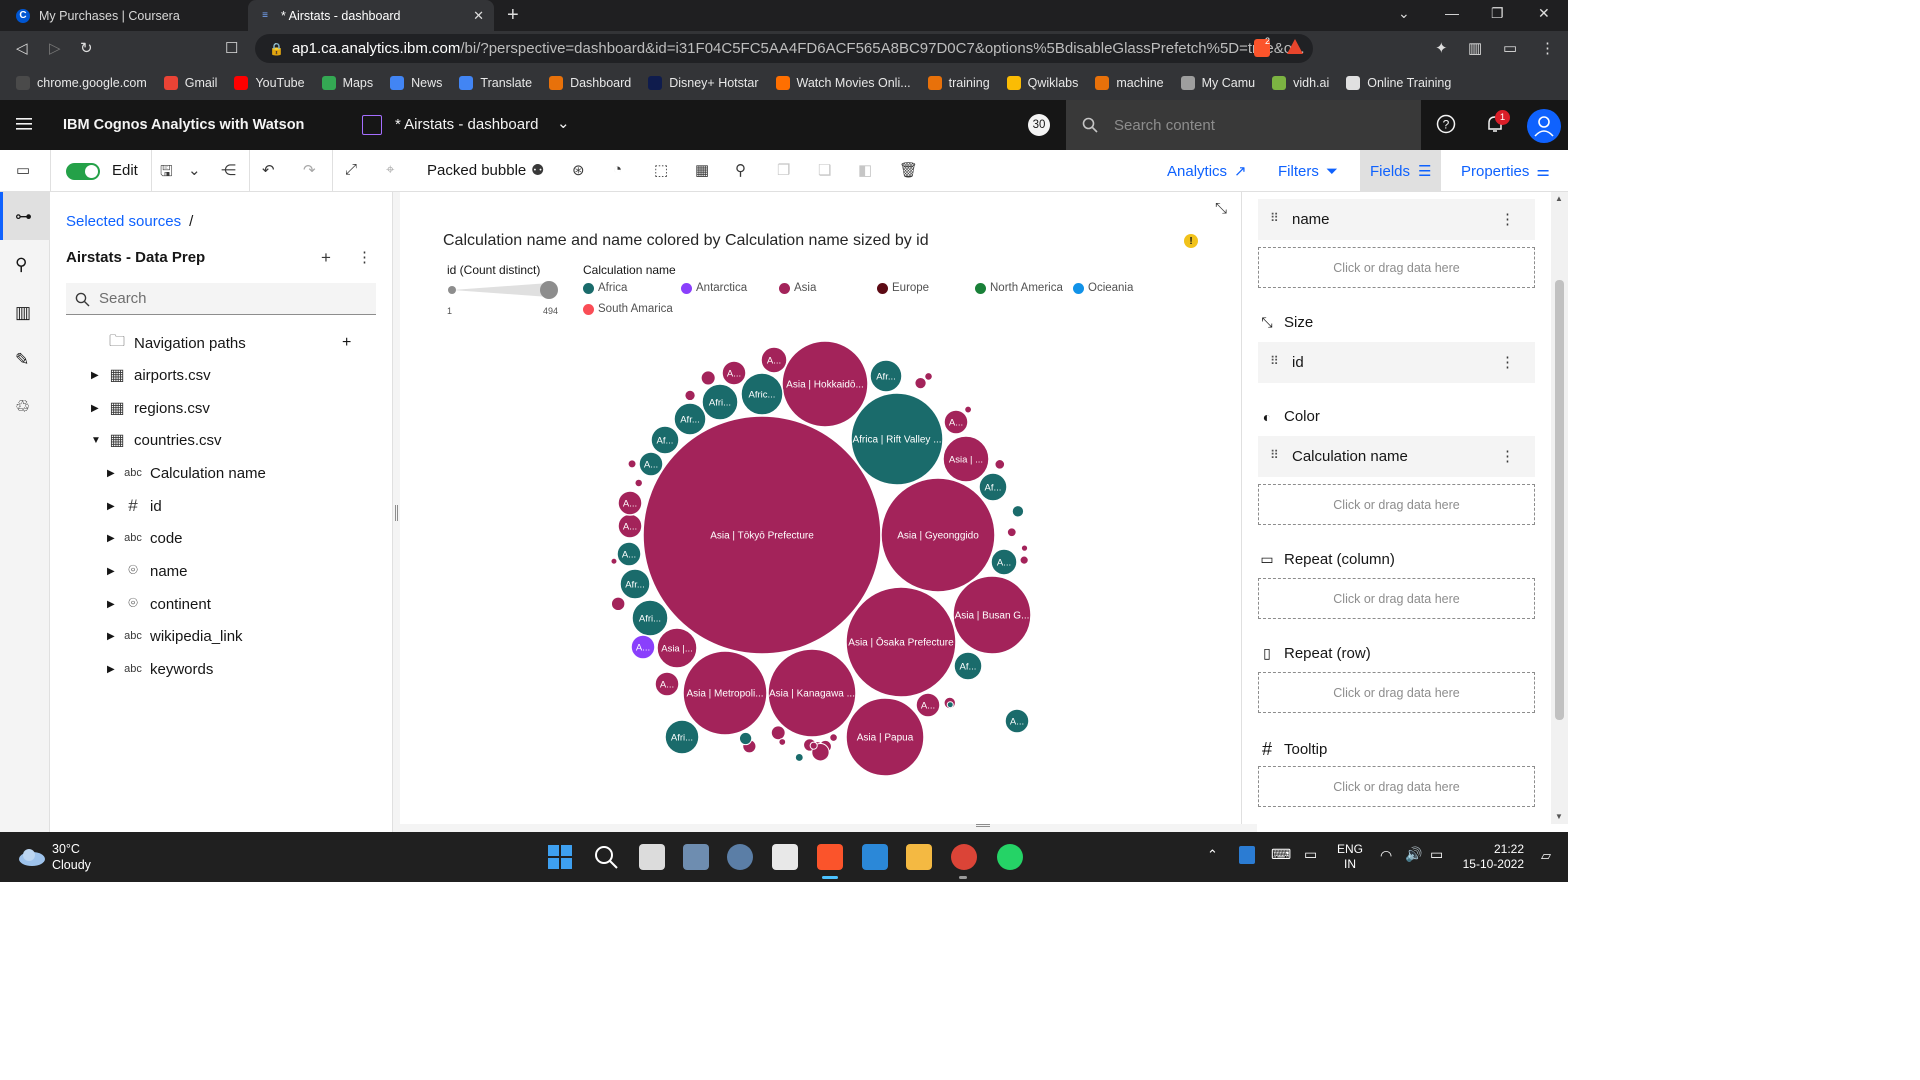  I want to click on comment-icon: ▭, so click(23, 170).